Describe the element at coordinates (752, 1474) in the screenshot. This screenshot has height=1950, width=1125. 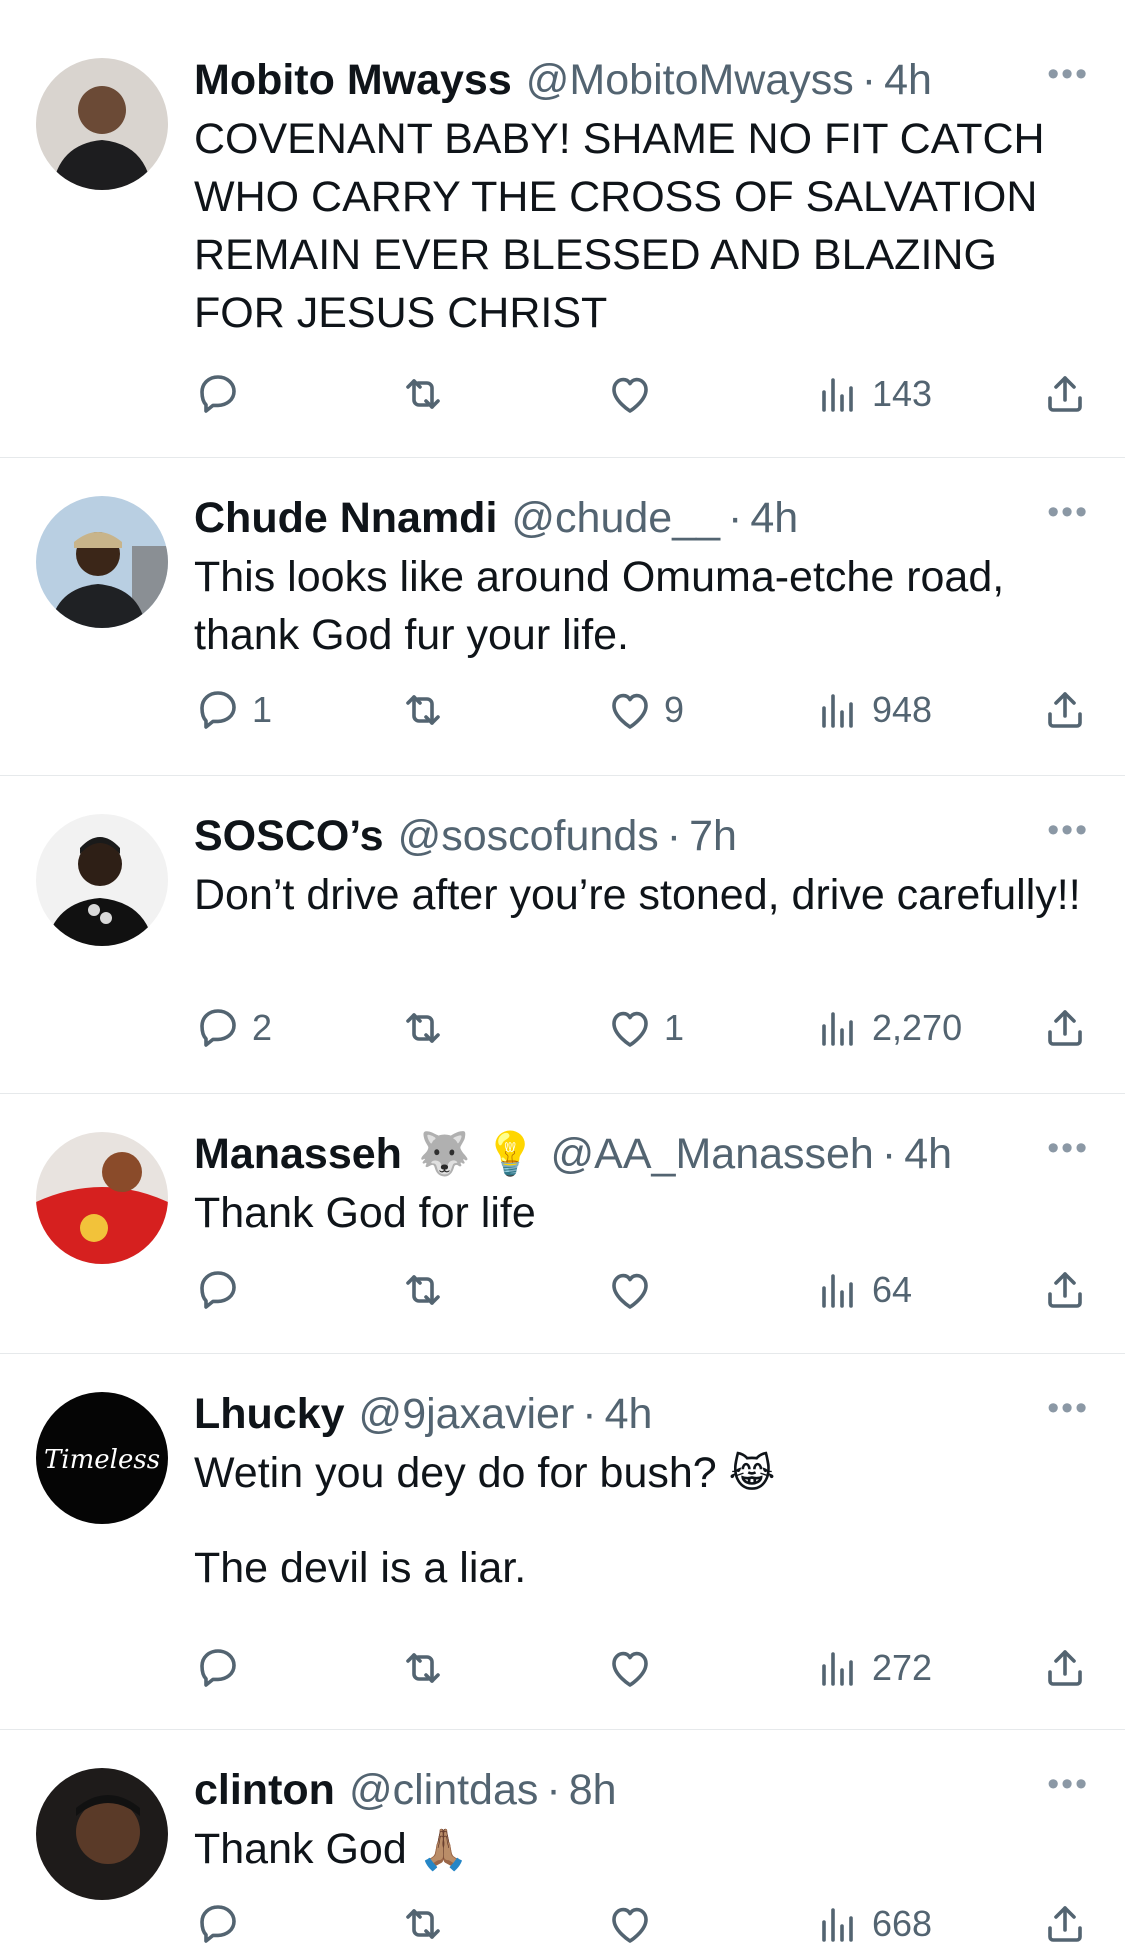
I see `laughing-cat-emoji: 😹` at that location.